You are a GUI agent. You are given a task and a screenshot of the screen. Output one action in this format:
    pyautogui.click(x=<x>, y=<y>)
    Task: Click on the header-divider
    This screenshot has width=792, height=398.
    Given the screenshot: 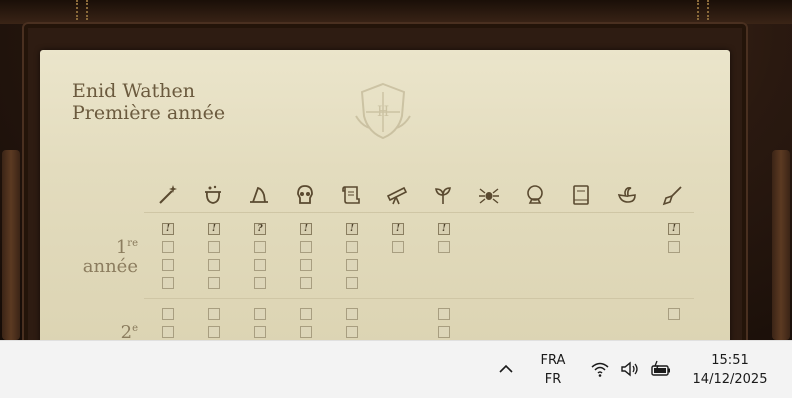 What is the action you would take?
    pyautogui.click(x=419, y=212)
    